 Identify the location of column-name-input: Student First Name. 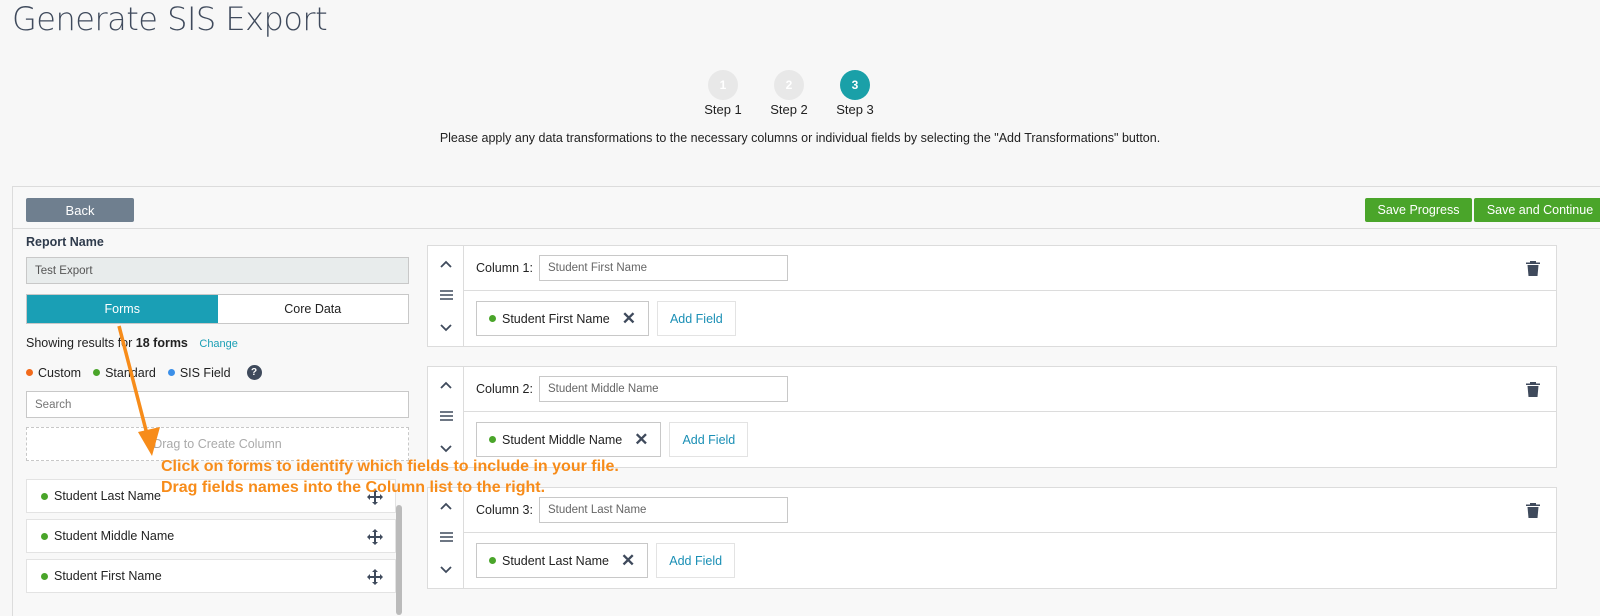
(663, 268).